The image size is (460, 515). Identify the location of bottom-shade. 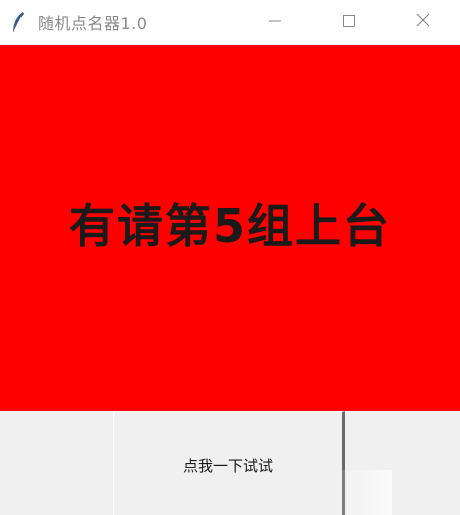
(362, 492).